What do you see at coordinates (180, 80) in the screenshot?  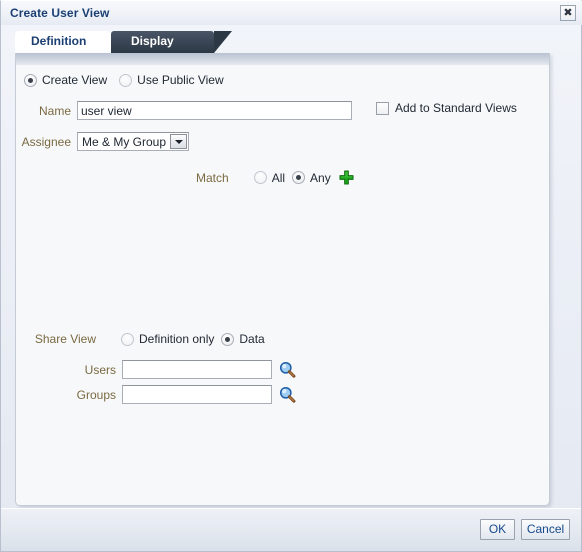 I see `radio-use-public-view-label: Use Public View` at bounding box center [180, 80].